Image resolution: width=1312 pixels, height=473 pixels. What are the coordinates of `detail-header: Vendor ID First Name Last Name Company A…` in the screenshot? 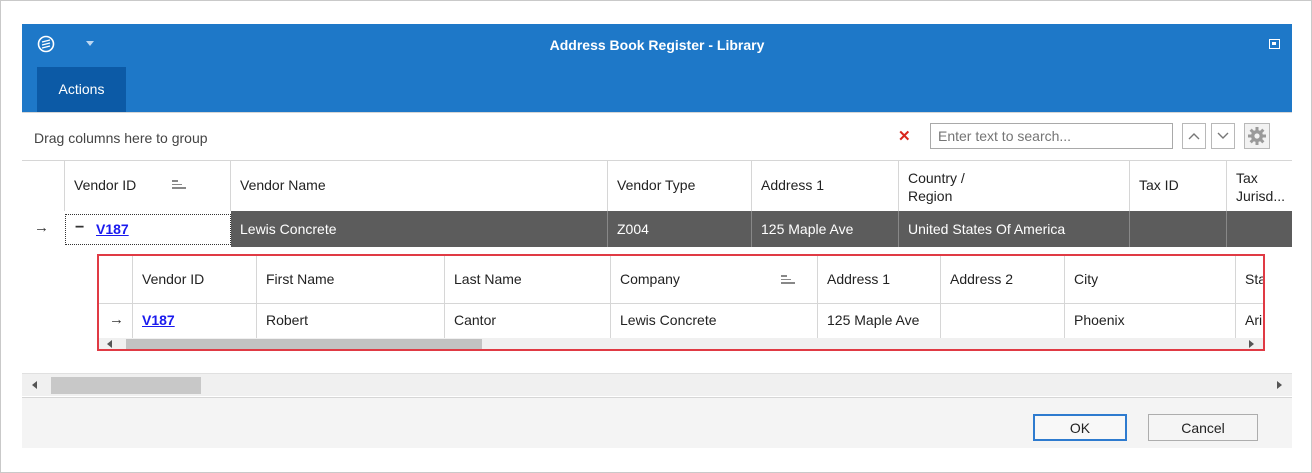 It's located at (681, 280).